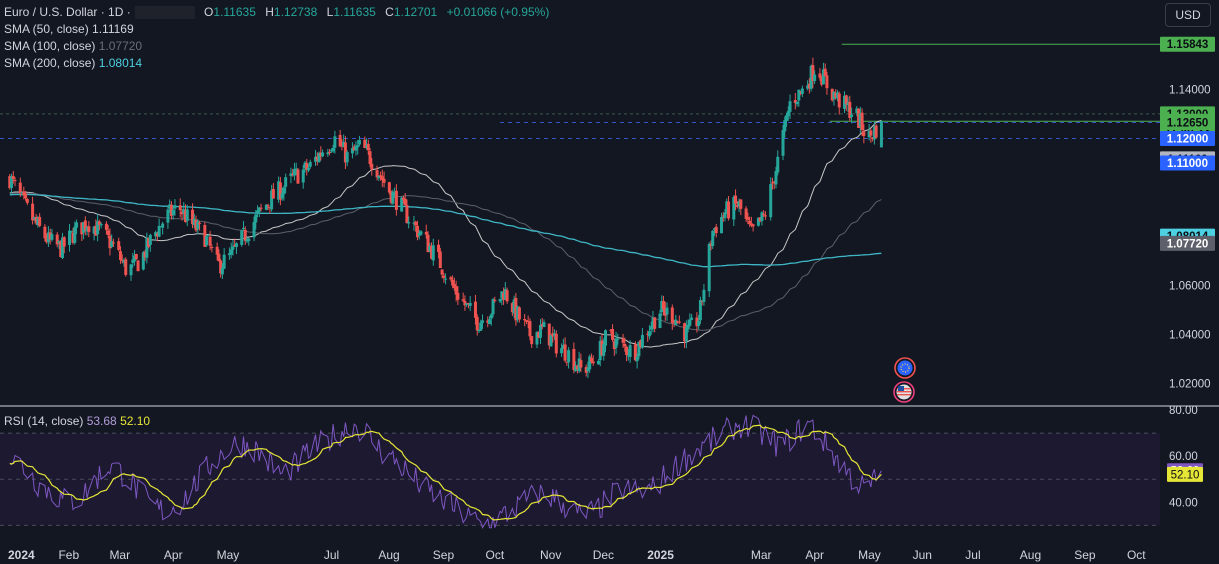 The width and height of the screenshot is (1219, 564). Describe the element at coordinates (1183, 411) in the screenshot. I see `rsi-tick-label: 80.00` at that location.